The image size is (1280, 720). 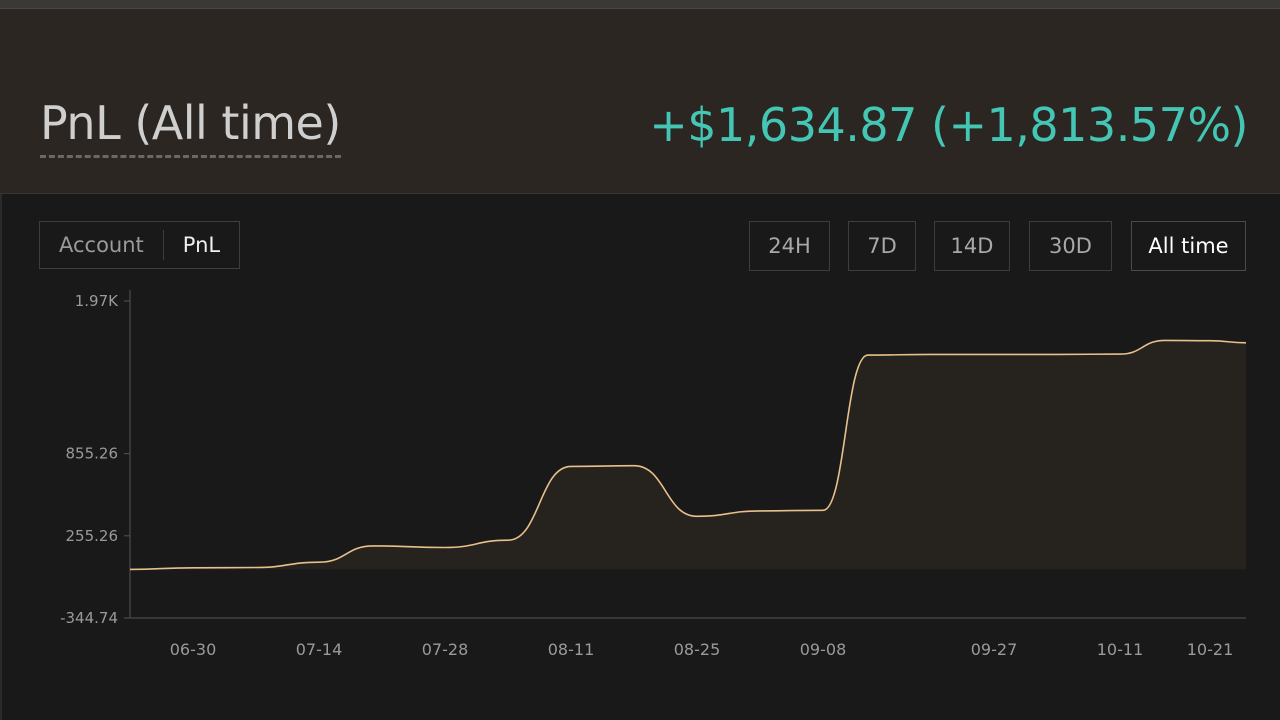 I want to click on x-tick-label: 09-08, so click(x=823, y=649).